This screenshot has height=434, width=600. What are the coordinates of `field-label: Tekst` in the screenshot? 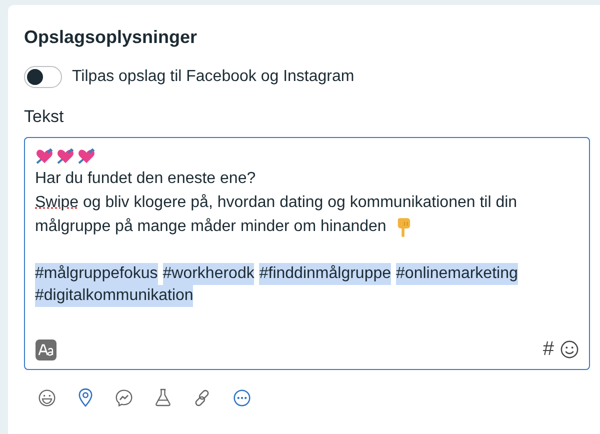 It's located at (44, 117).